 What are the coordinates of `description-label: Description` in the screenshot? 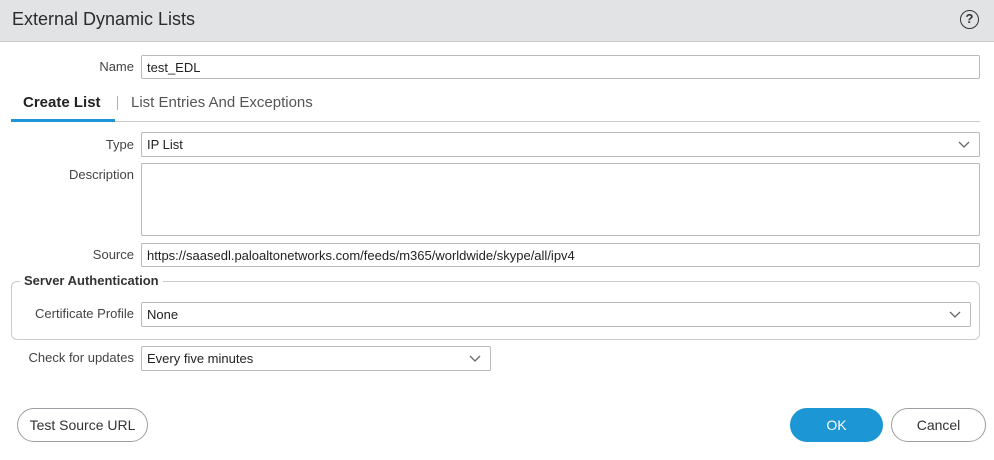 It's located at (101, 174).